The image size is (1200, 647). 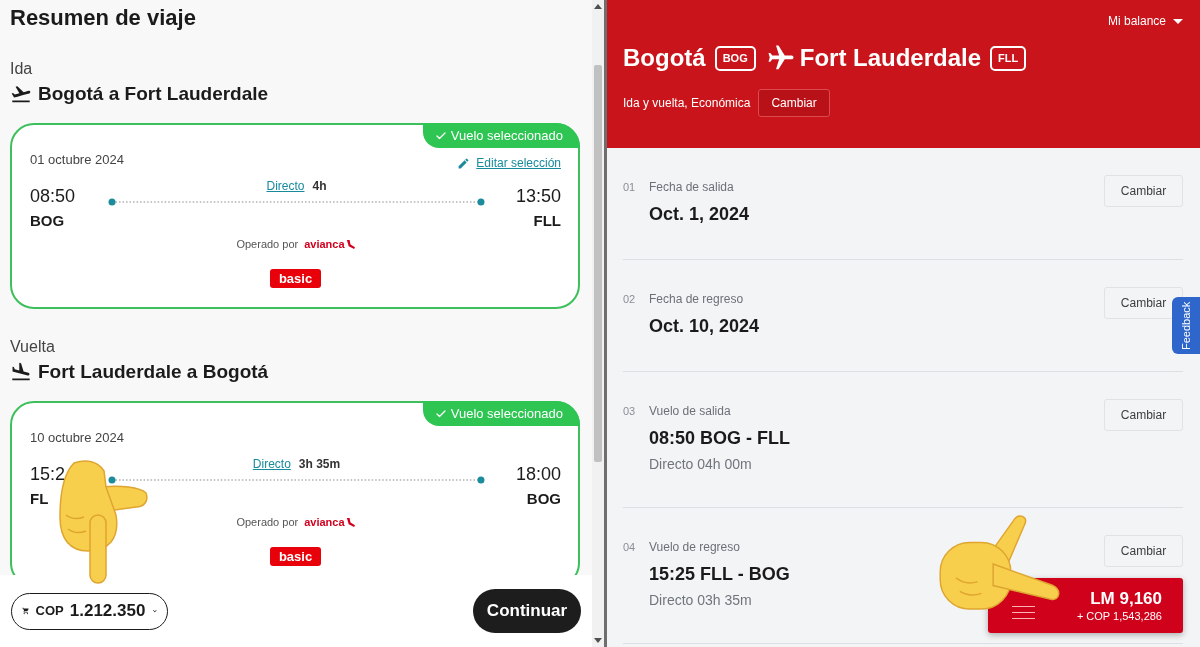 What do you see at coordinates (598, 6) in the screenshot?
I see `scroll-up-arrow-icon` at bounding box center [598, 6].